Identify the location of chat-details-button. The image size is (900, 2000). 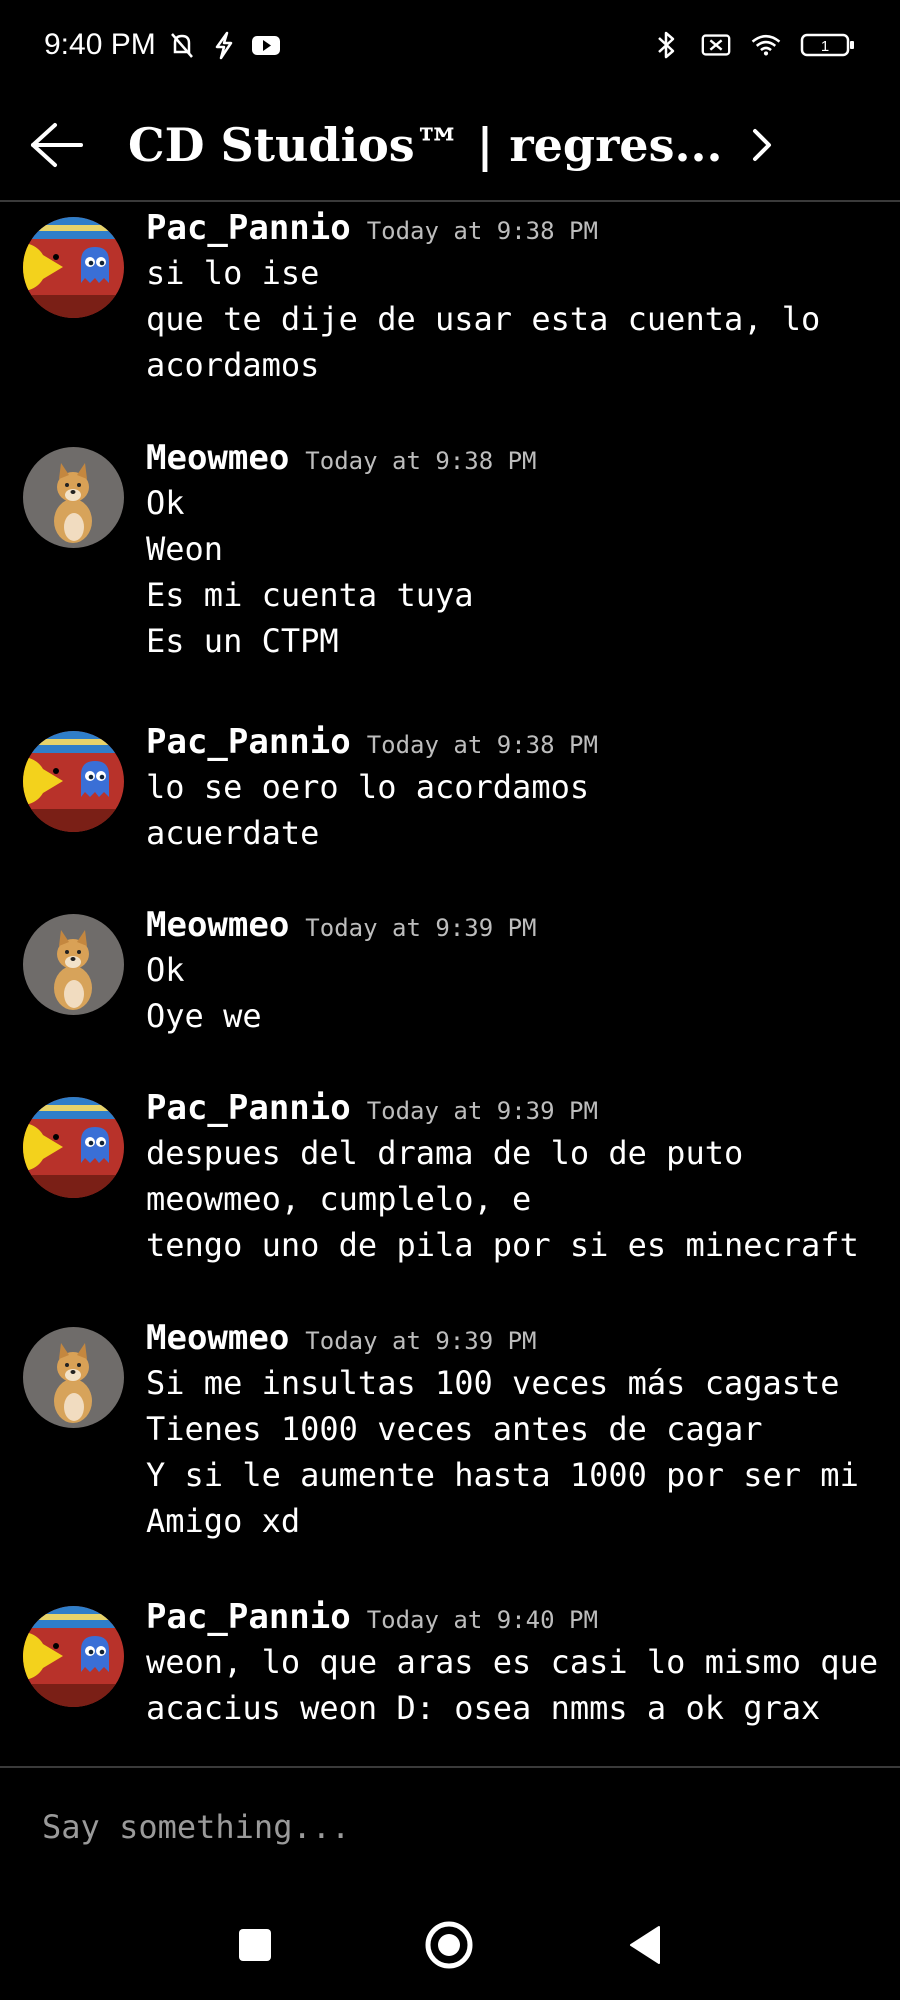
(762, 145).